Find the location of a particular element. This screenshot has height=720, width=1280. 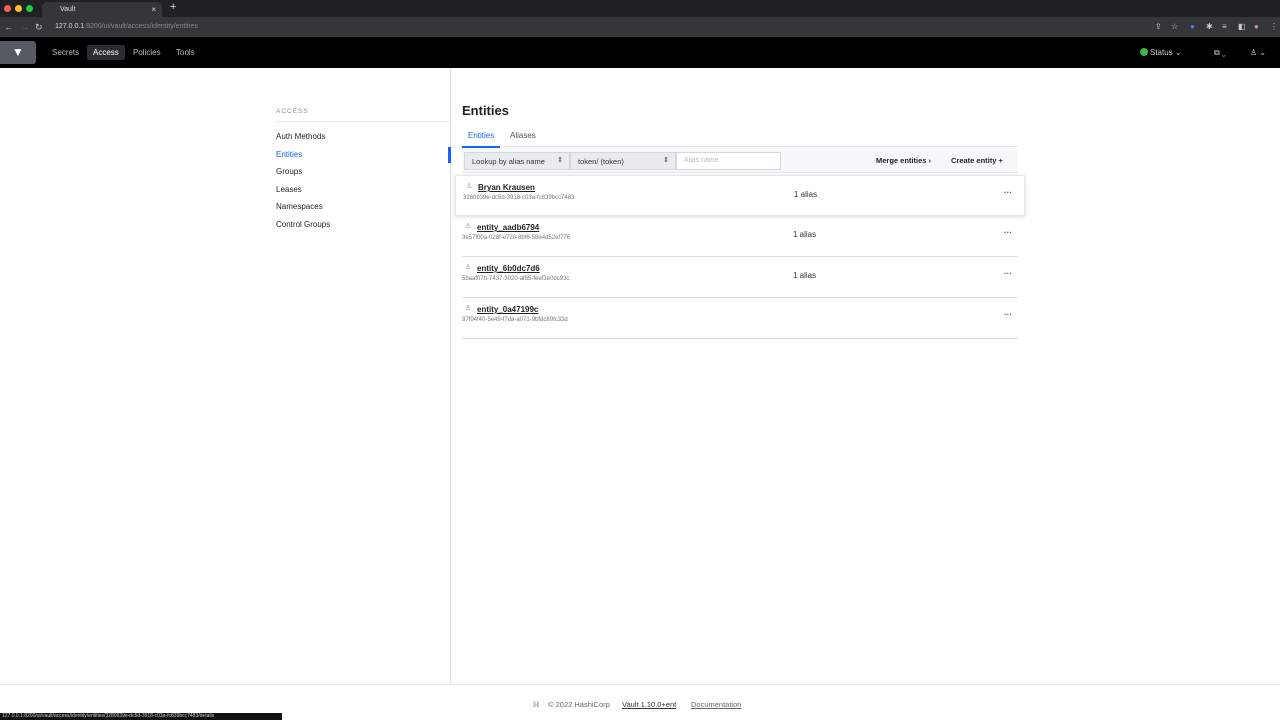

profile-avatar-icon: ● is located at coordinates (1256, 26).